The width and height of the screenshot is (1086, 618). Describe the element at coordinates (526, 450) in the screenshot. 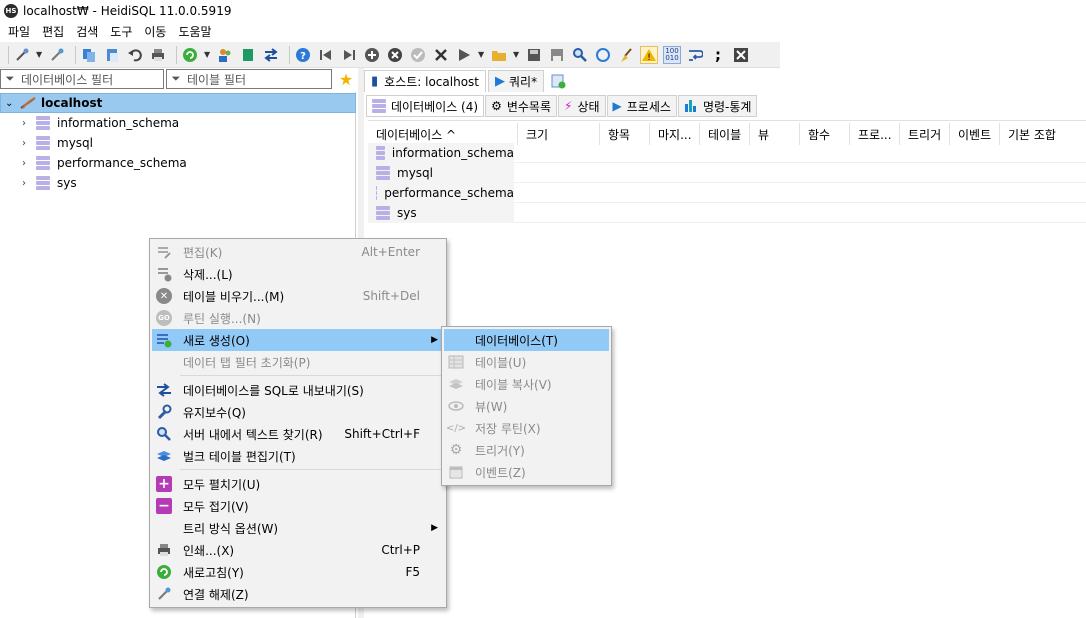

I see `submenu-item-trigger: ⚙ 트리거(Y)` at that location.